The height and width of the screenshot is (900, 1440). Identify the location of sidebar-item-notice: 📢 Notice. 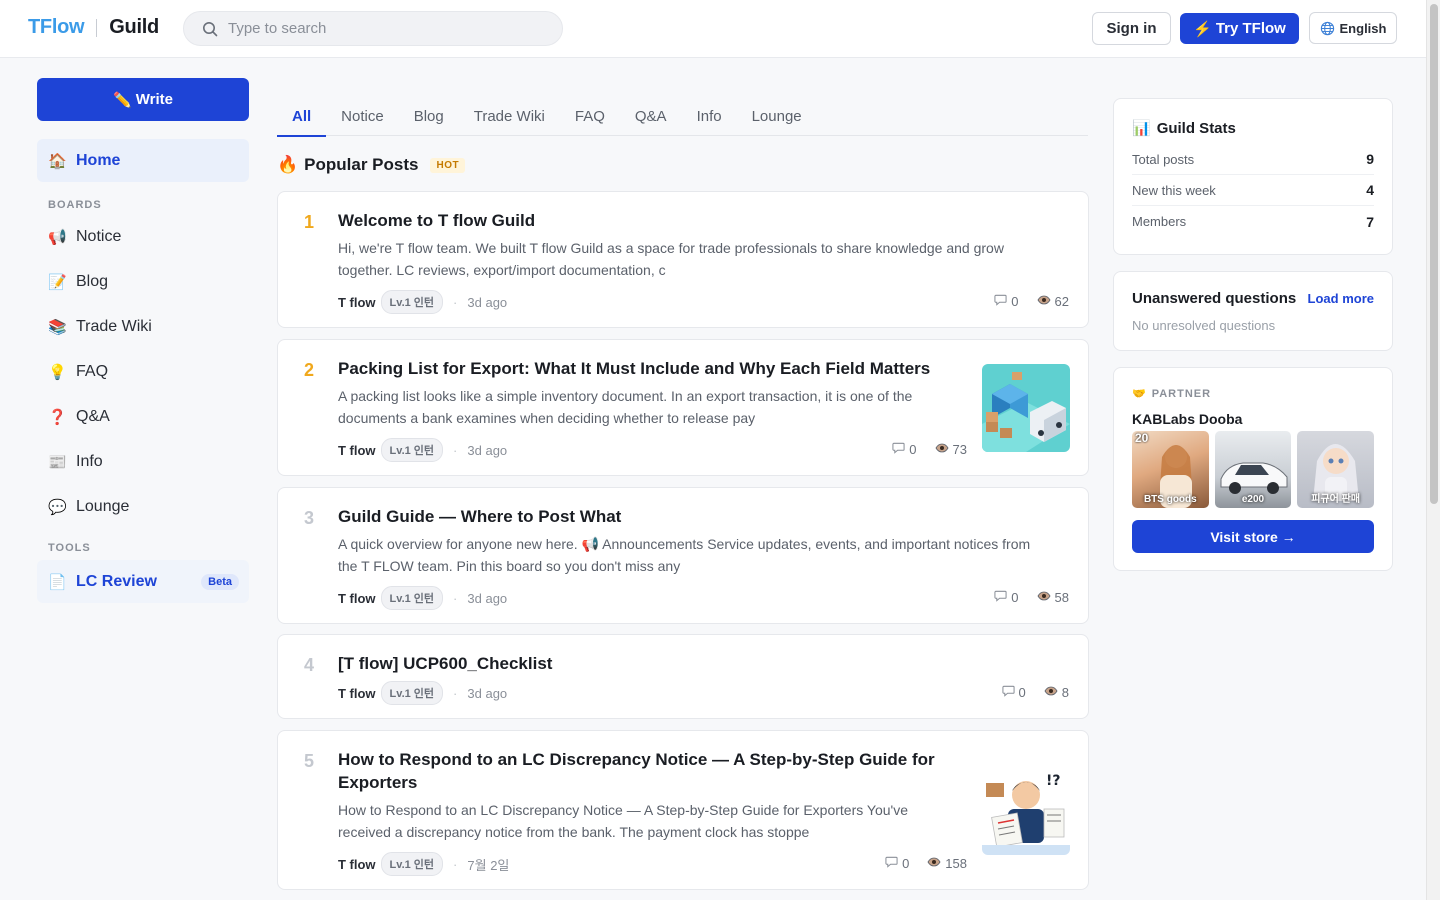
(143, 236).